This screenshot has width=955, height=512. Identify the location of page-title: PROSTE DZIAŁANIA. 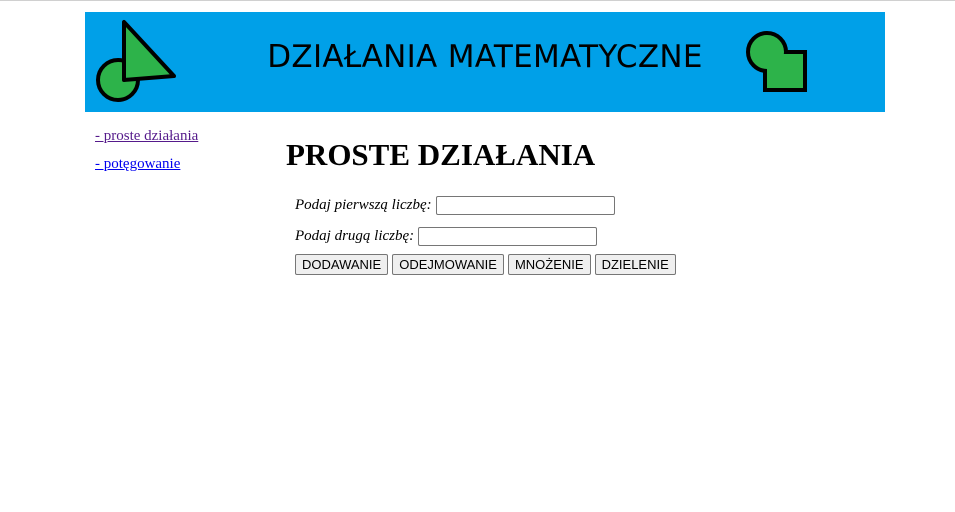
(441, 154).